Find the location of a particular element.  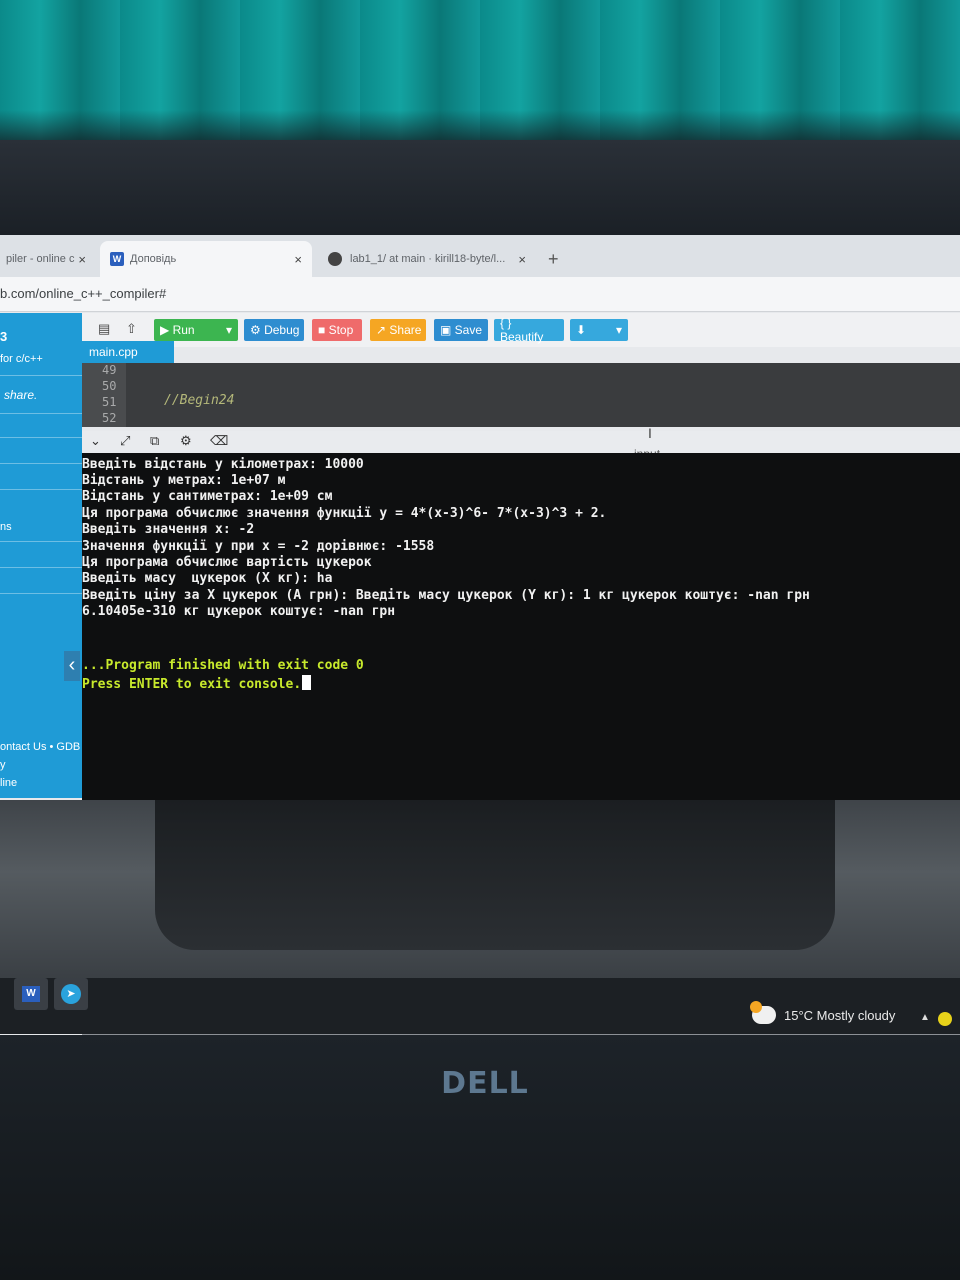

new-file-icon: ▤ is located at coordinates (104, 329).